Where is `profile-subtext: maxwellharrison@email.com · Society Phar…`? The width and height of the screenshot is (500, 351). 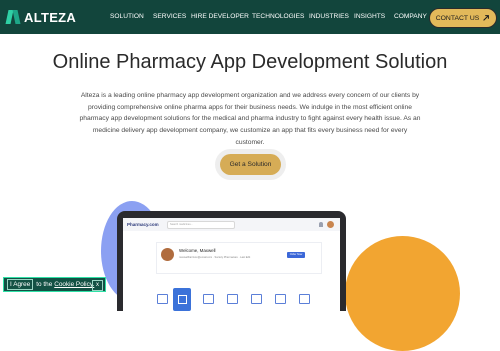 profile-subtext: maxwellharrison@email.com · Society Phar… is located at coordinates (215, 257).